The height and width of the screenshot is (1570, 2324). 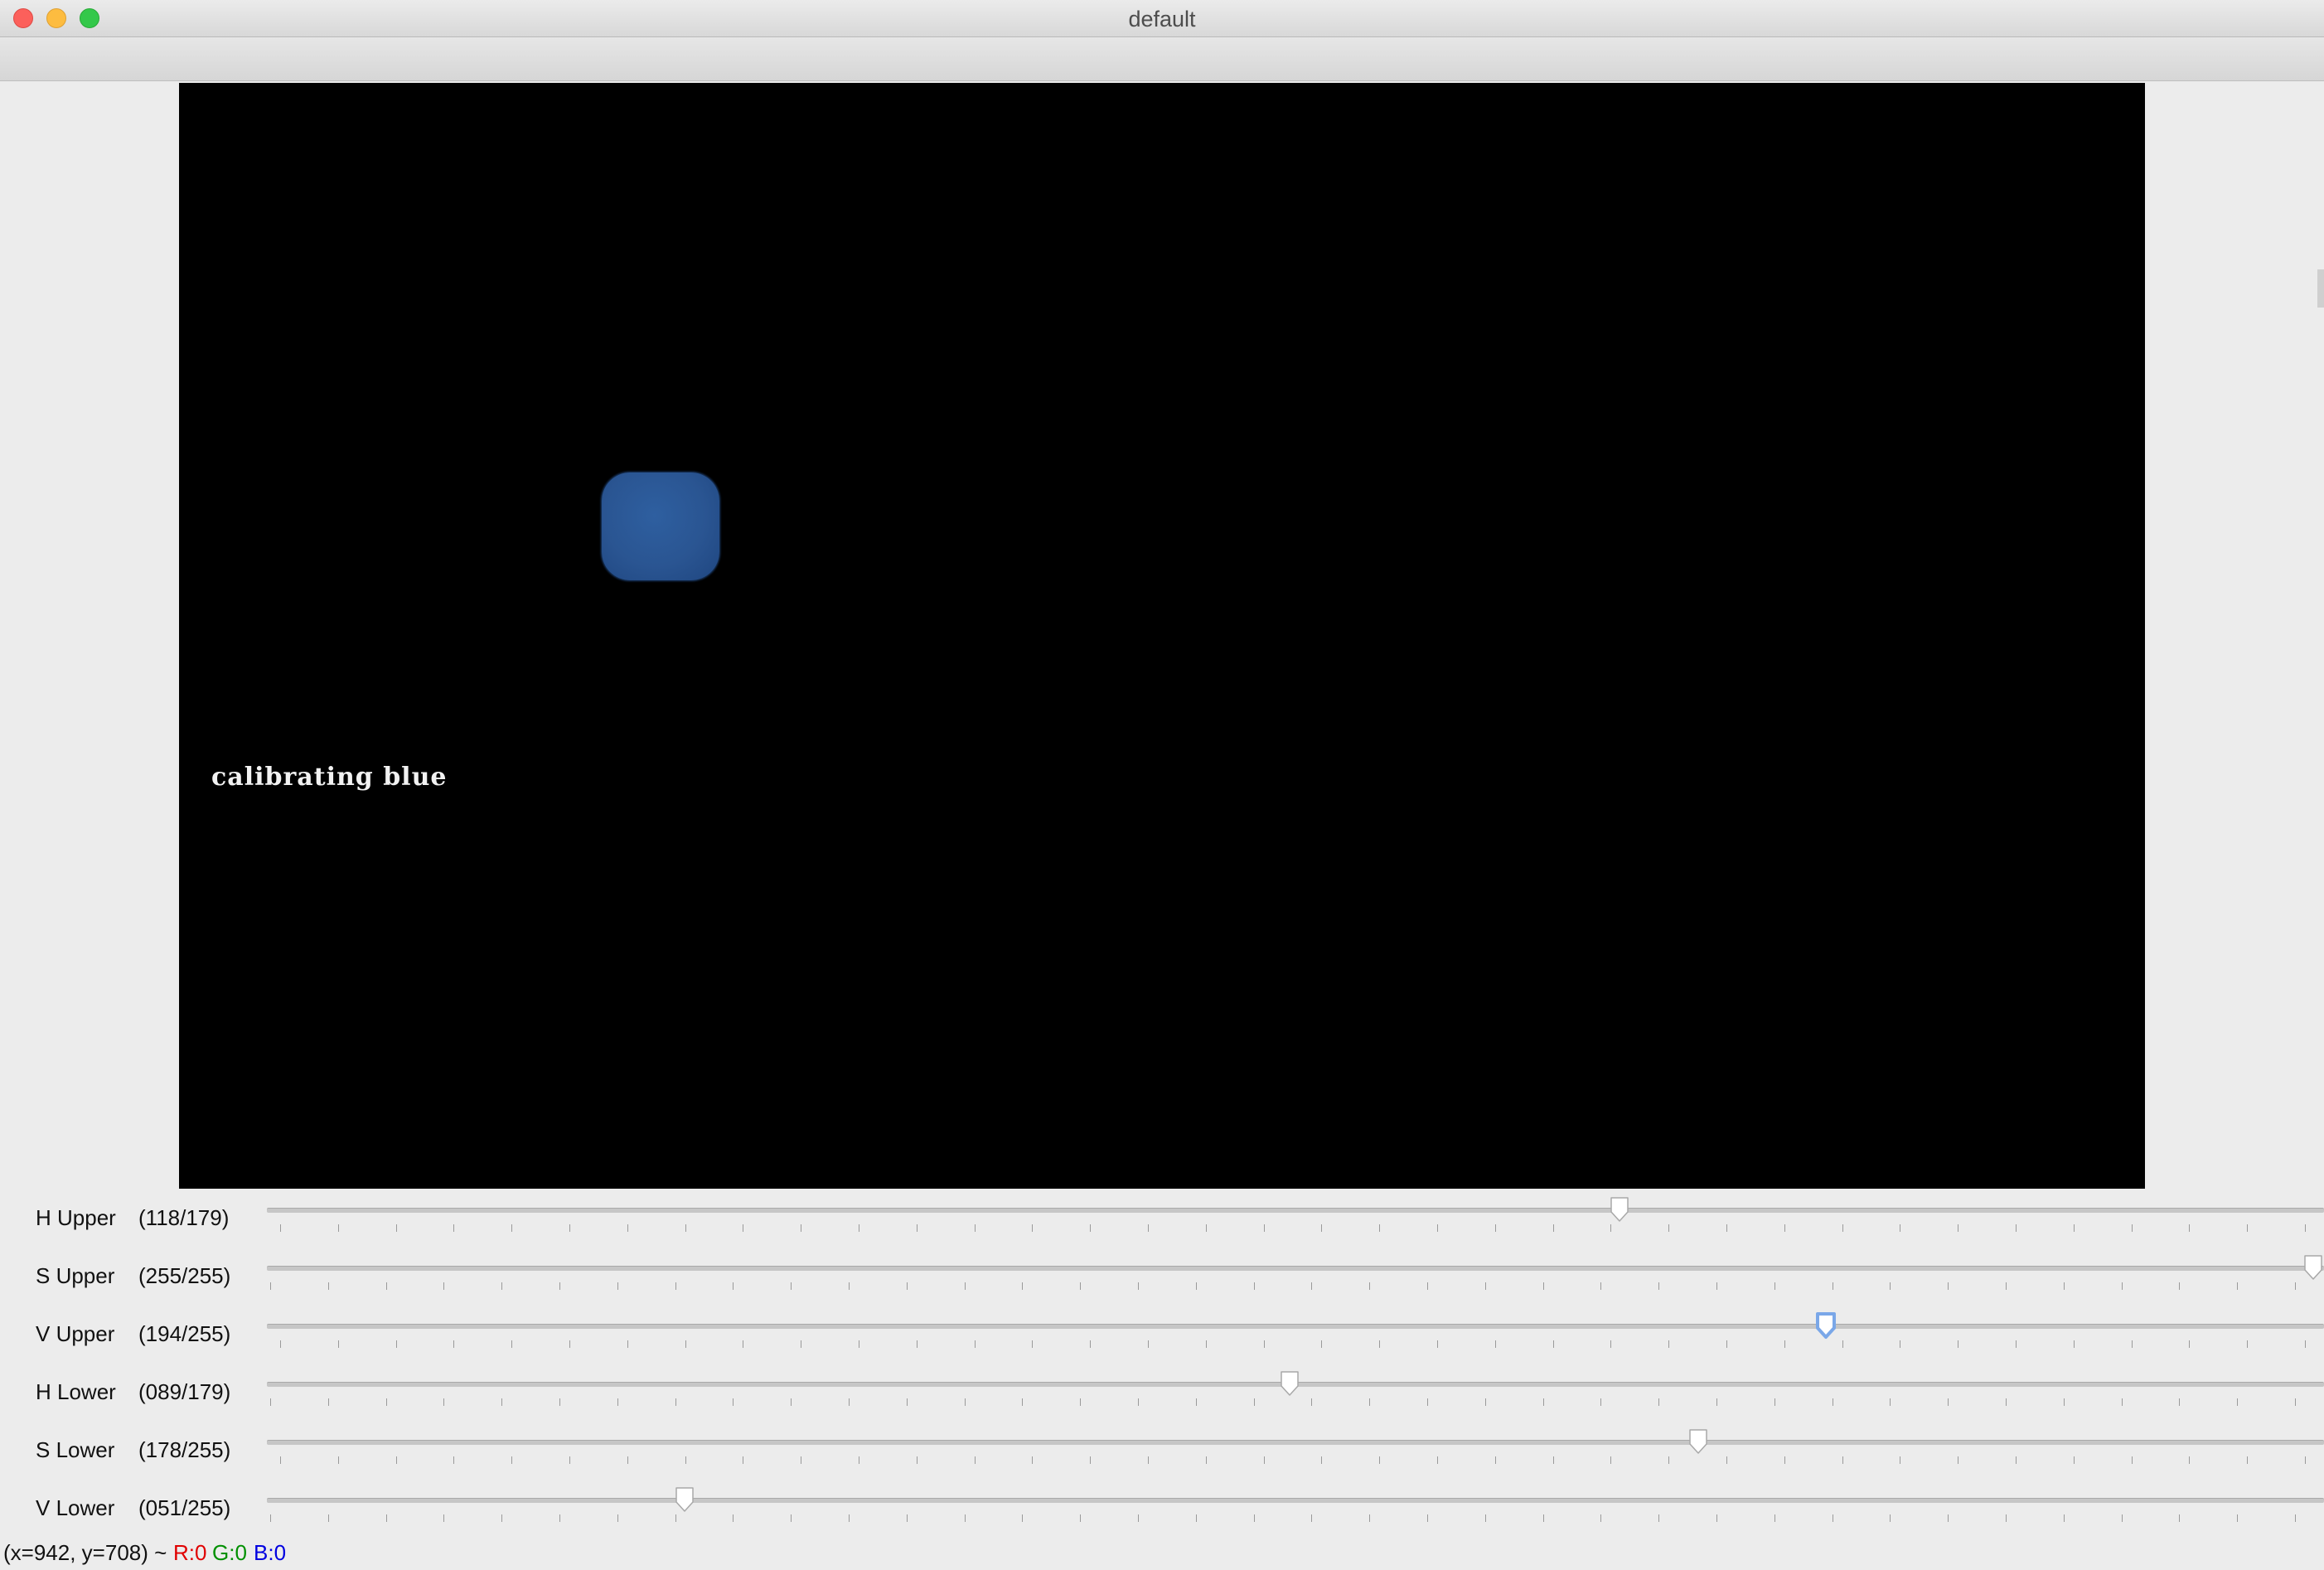 I want to click on trackbar-value: (194/255), so click(x=184, y=1333).